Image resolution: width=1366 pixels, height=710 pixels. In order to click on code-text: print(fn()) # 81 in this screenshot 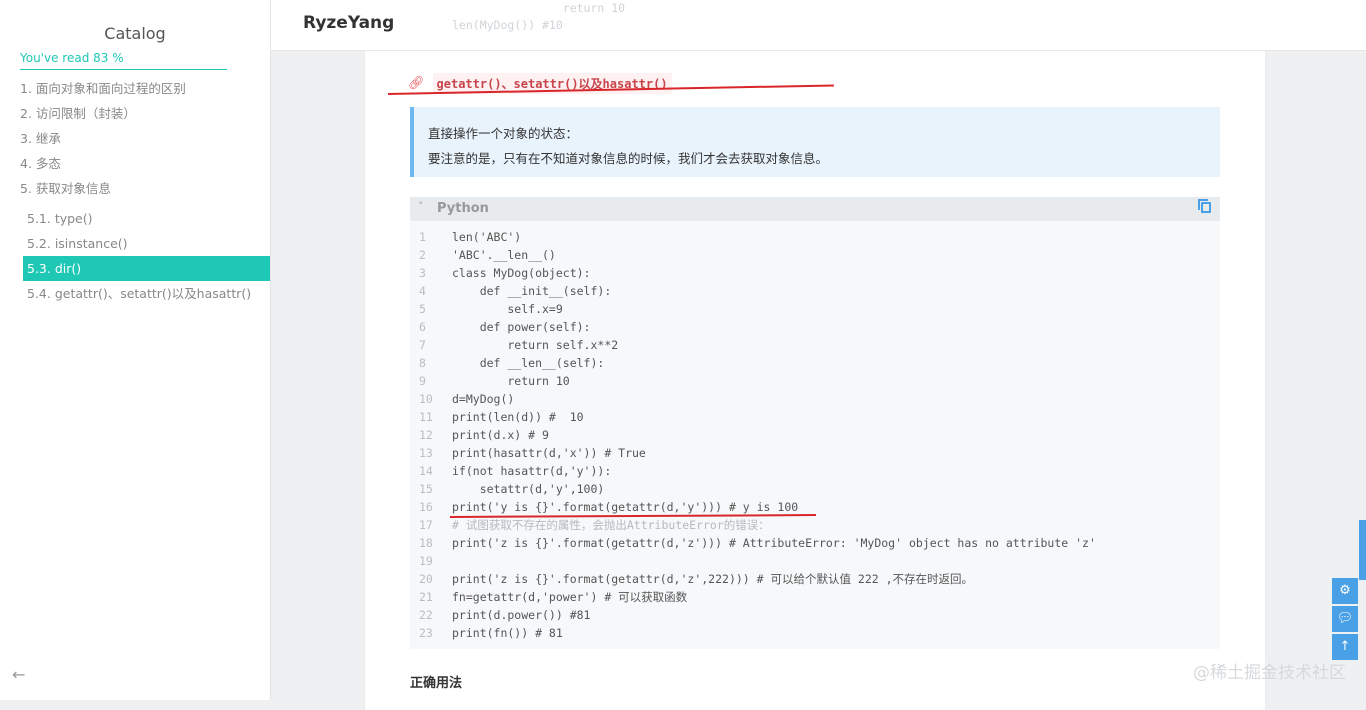, I will do `click(507, 633)`.